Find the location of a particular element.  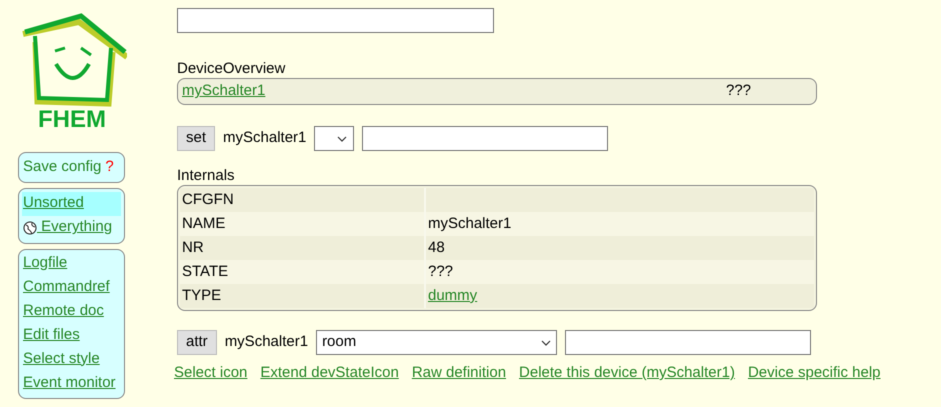

table-cell-text: 48 is located at coordinates (436, 248).